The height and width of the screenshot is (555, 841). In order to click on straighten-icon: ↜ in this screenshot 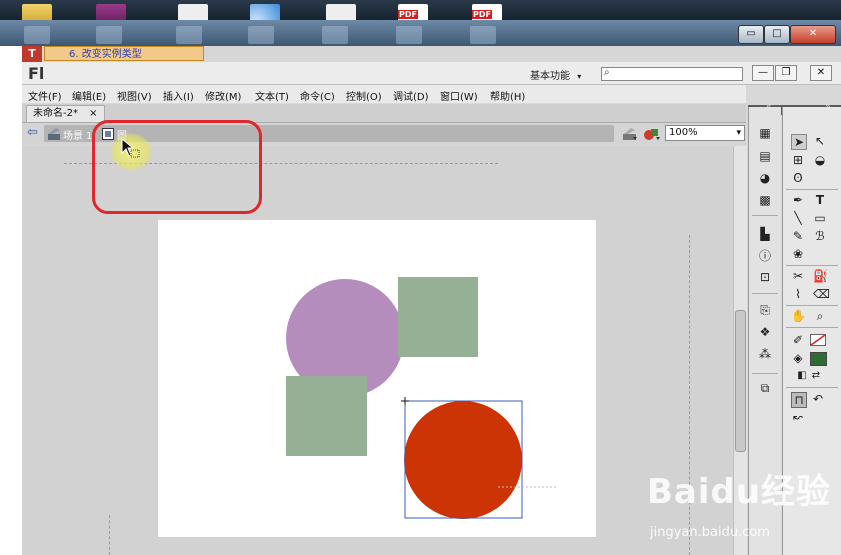, I will do `click(798, 417)`.